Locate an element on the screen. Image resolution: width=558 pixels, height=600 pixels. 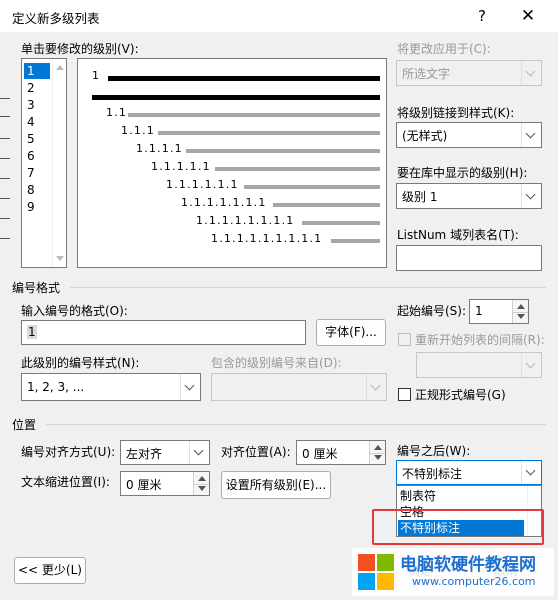
level-item: 1 is located at coordinates (37, 71).